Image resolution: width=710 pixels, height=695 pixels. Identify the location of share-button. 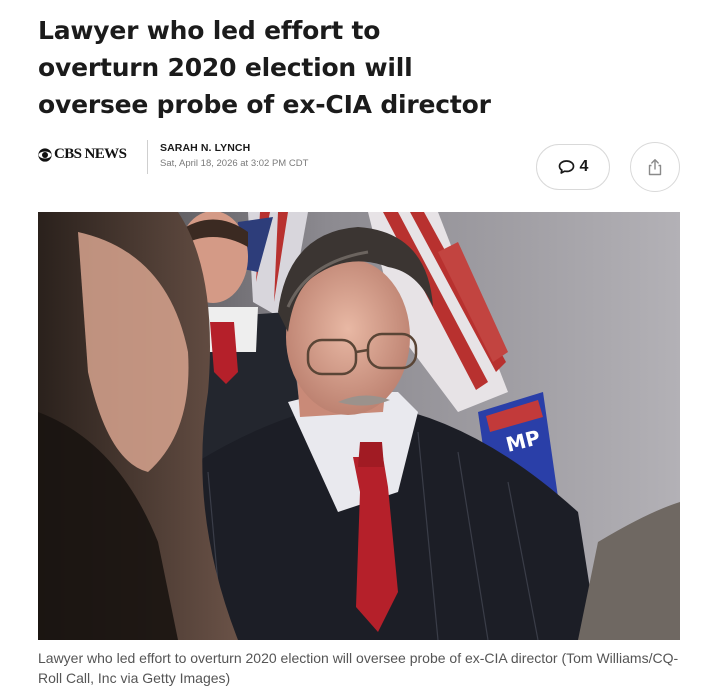
(655, 167).